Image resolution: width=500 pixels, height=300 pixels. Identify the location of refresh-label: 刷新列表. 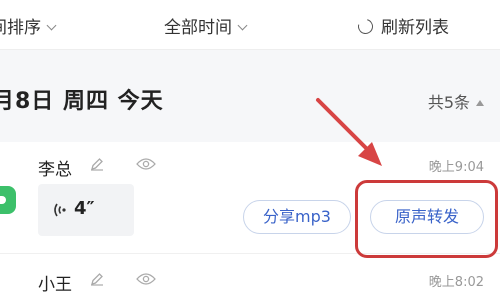
(415, 28).